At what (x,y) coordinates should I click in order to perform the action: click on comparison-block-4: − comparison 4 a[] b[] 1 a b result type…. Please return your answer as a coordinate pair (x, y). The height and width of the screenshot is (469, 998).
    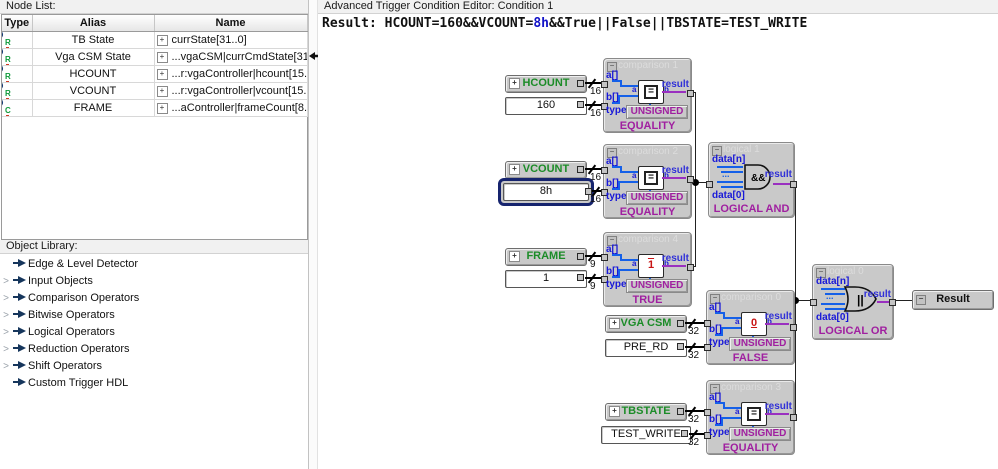
    Looking at the image, I should click on (647, 269).